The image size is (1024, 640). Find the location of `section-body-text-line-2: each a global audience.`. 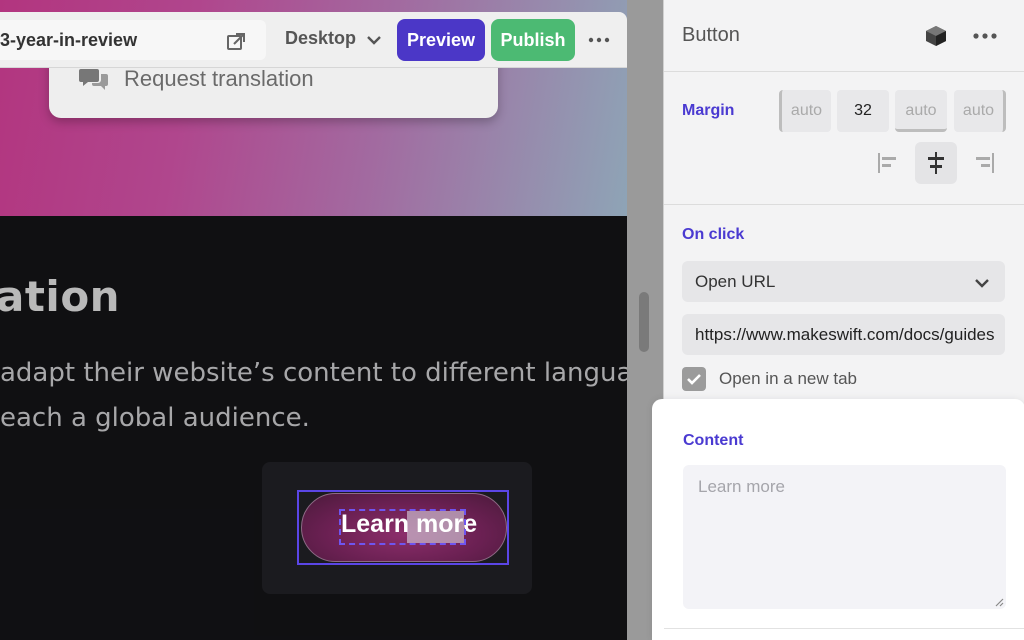

section-body-text-line-2: each a global audience. is located at coordinates (155, 418).